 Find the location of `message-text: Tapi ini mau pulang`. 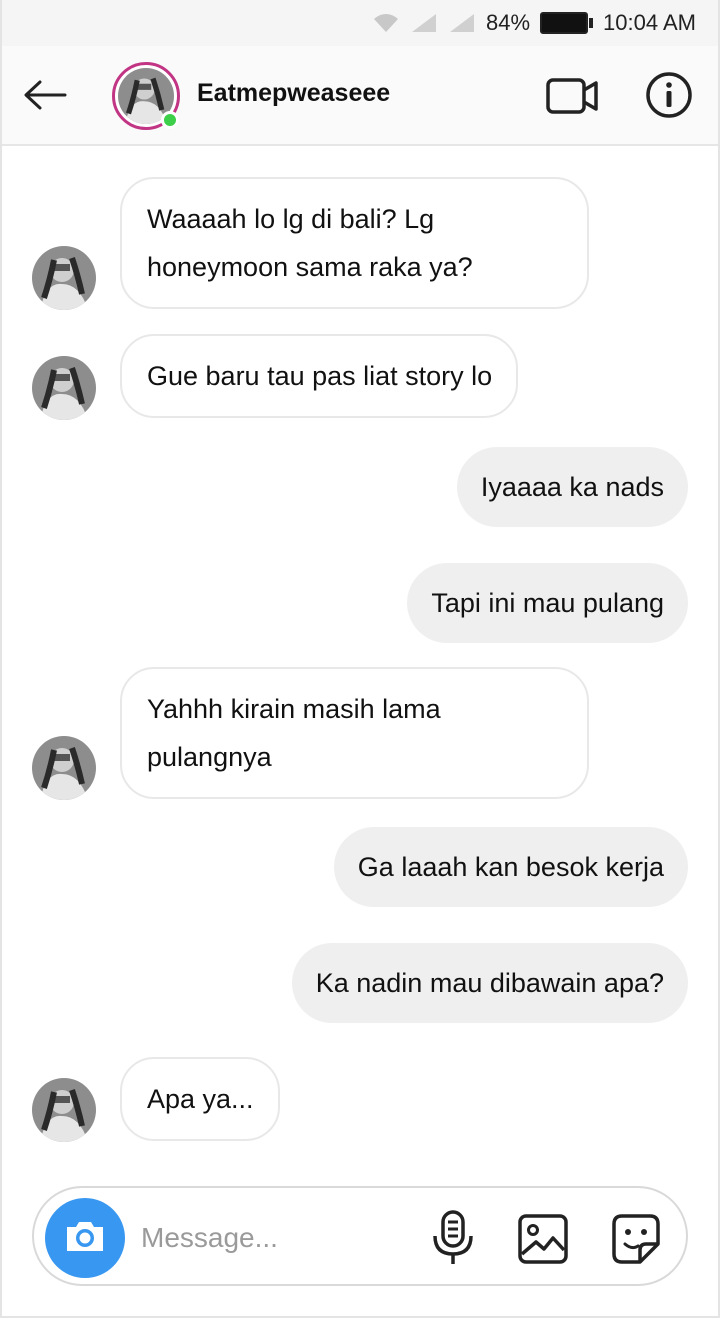

message-text: Tapi ini mau pulang is located at coordinates (547, 603).